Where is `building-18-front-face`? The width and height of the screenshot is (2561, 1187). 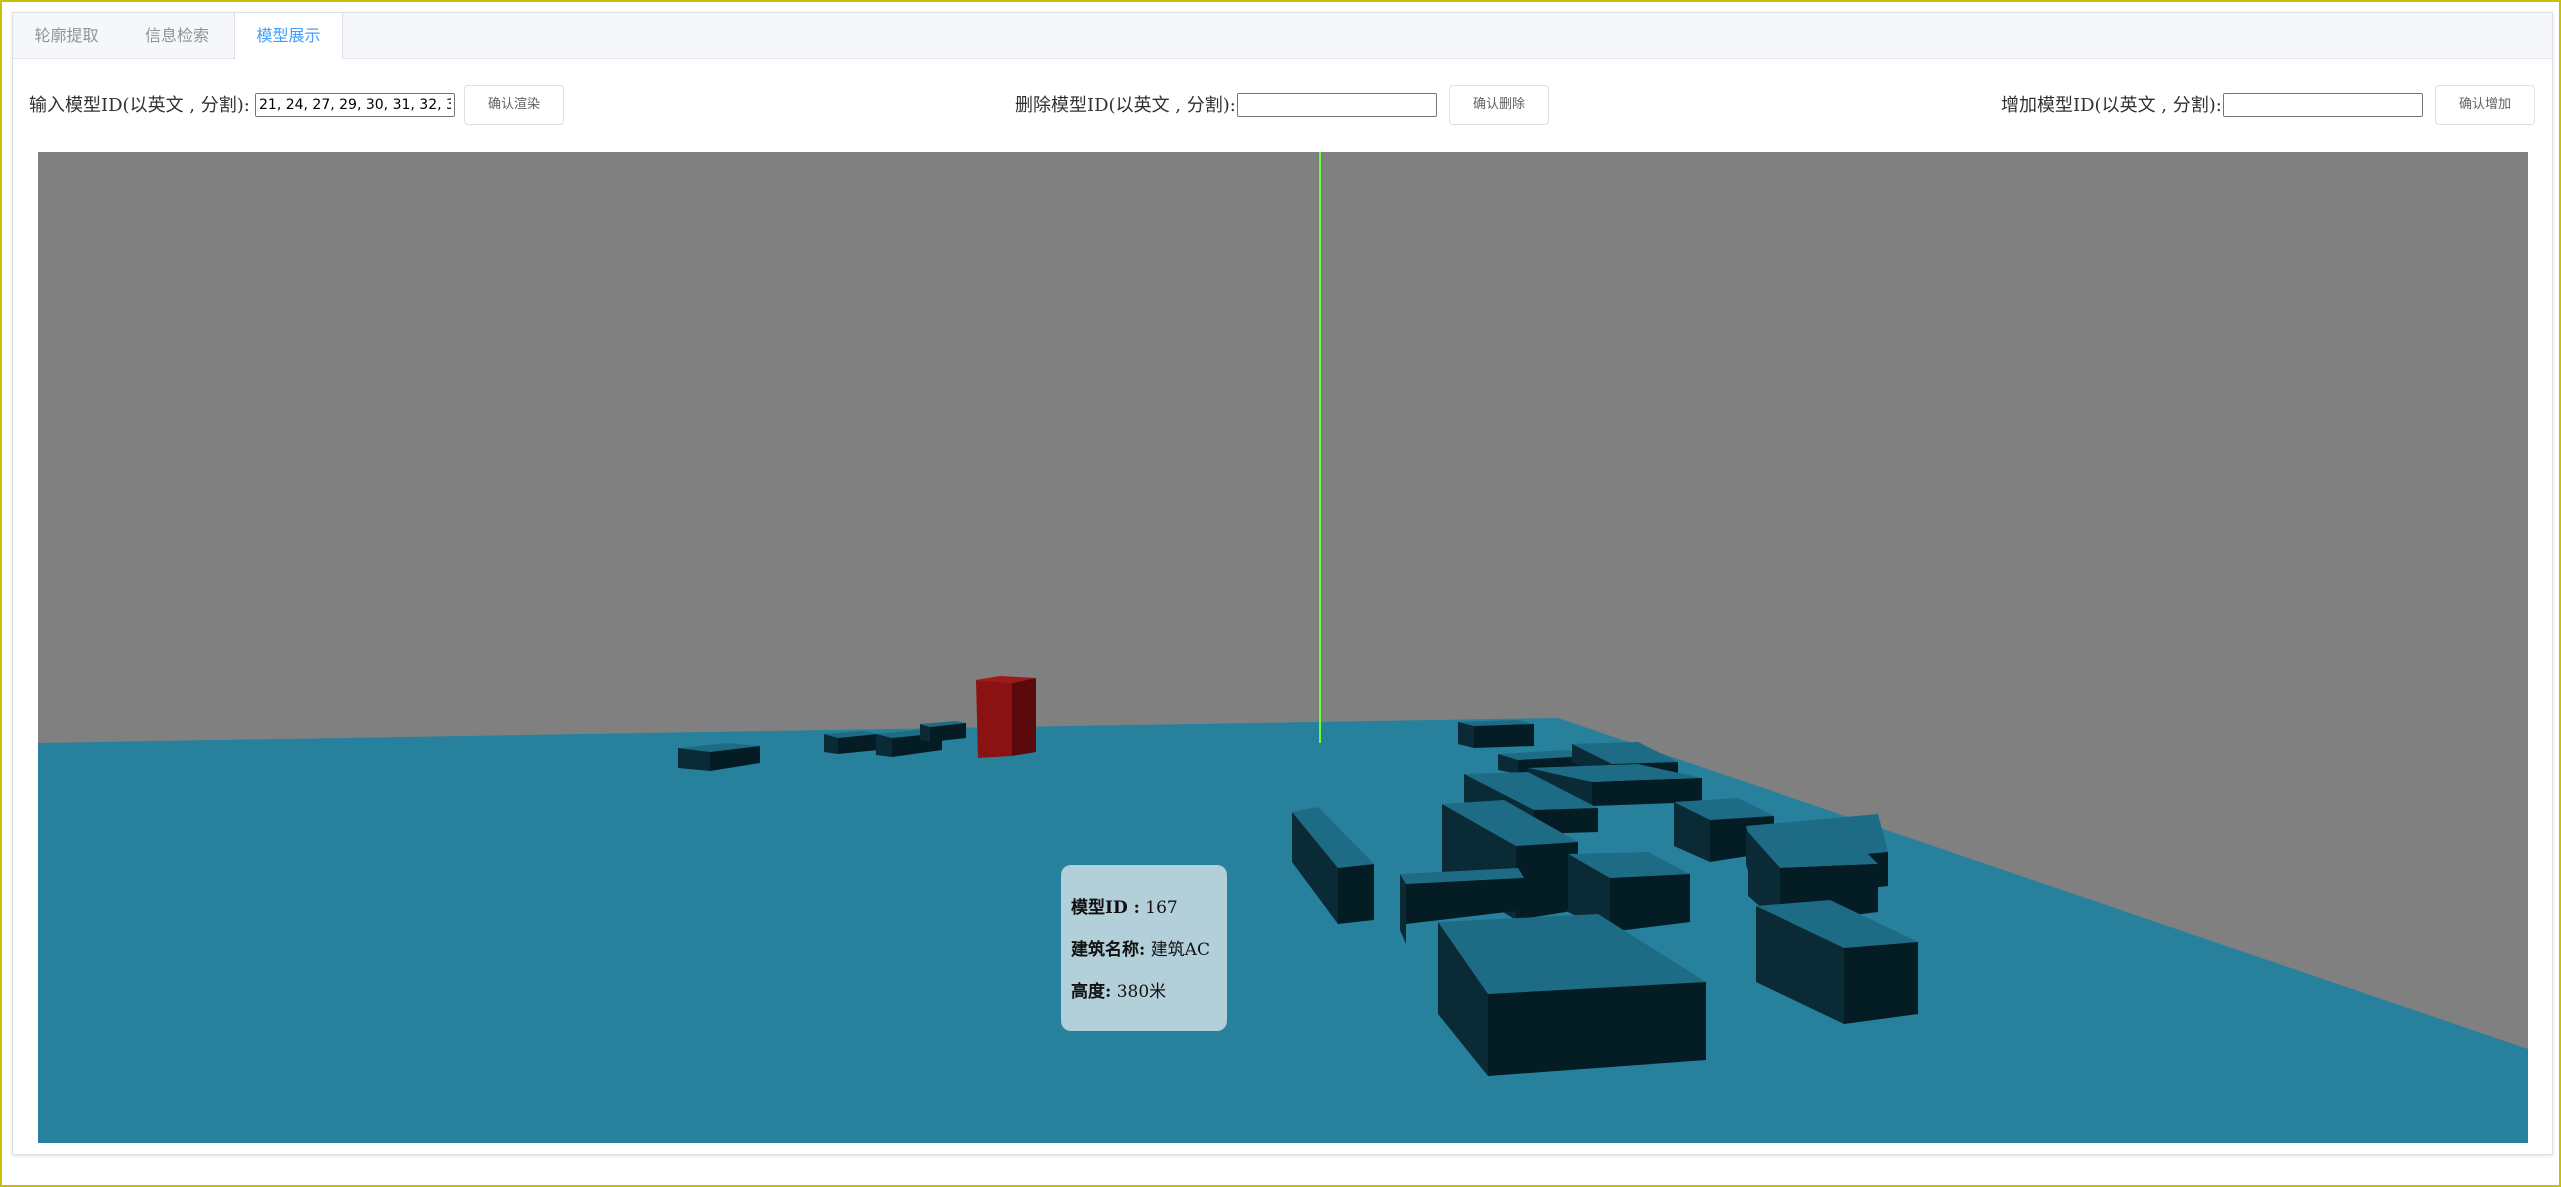 building-18-front-face is located at coordinates (1597, 1029).